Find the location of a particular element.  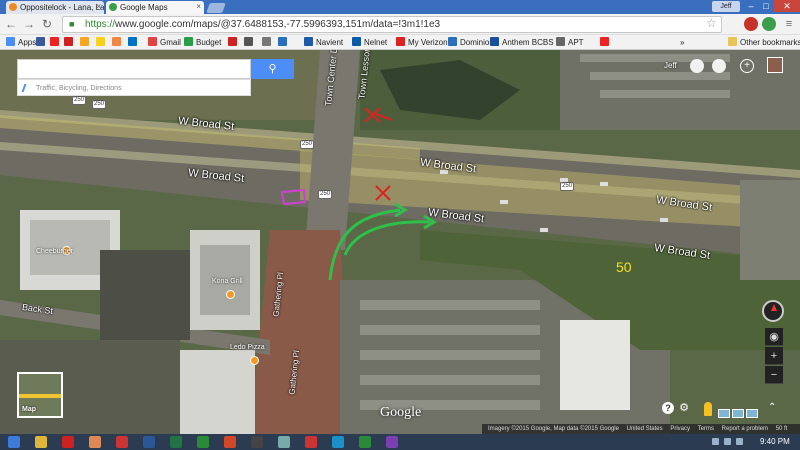

taskbar-app14-icon is located at coordinates (392, 442).